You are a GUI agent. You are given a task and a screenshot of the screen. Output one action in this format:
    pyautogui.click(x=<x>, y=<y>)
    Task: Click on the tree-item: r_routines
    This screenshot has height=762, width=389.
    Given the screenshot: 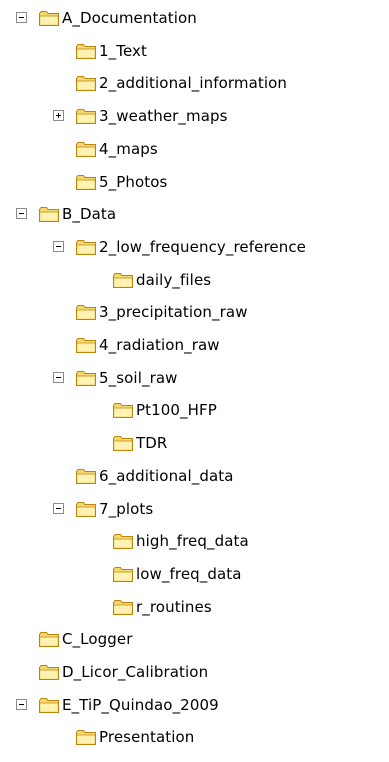 What is the action you would take?
    pyautogui.click(x=194, y=607)
    